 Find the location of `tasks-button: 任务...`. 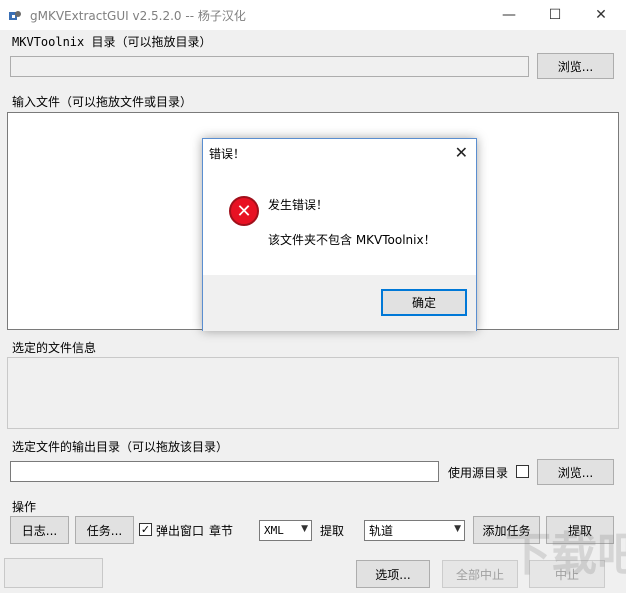

tasks-button: 任务... is located at coordinates (104, 530).